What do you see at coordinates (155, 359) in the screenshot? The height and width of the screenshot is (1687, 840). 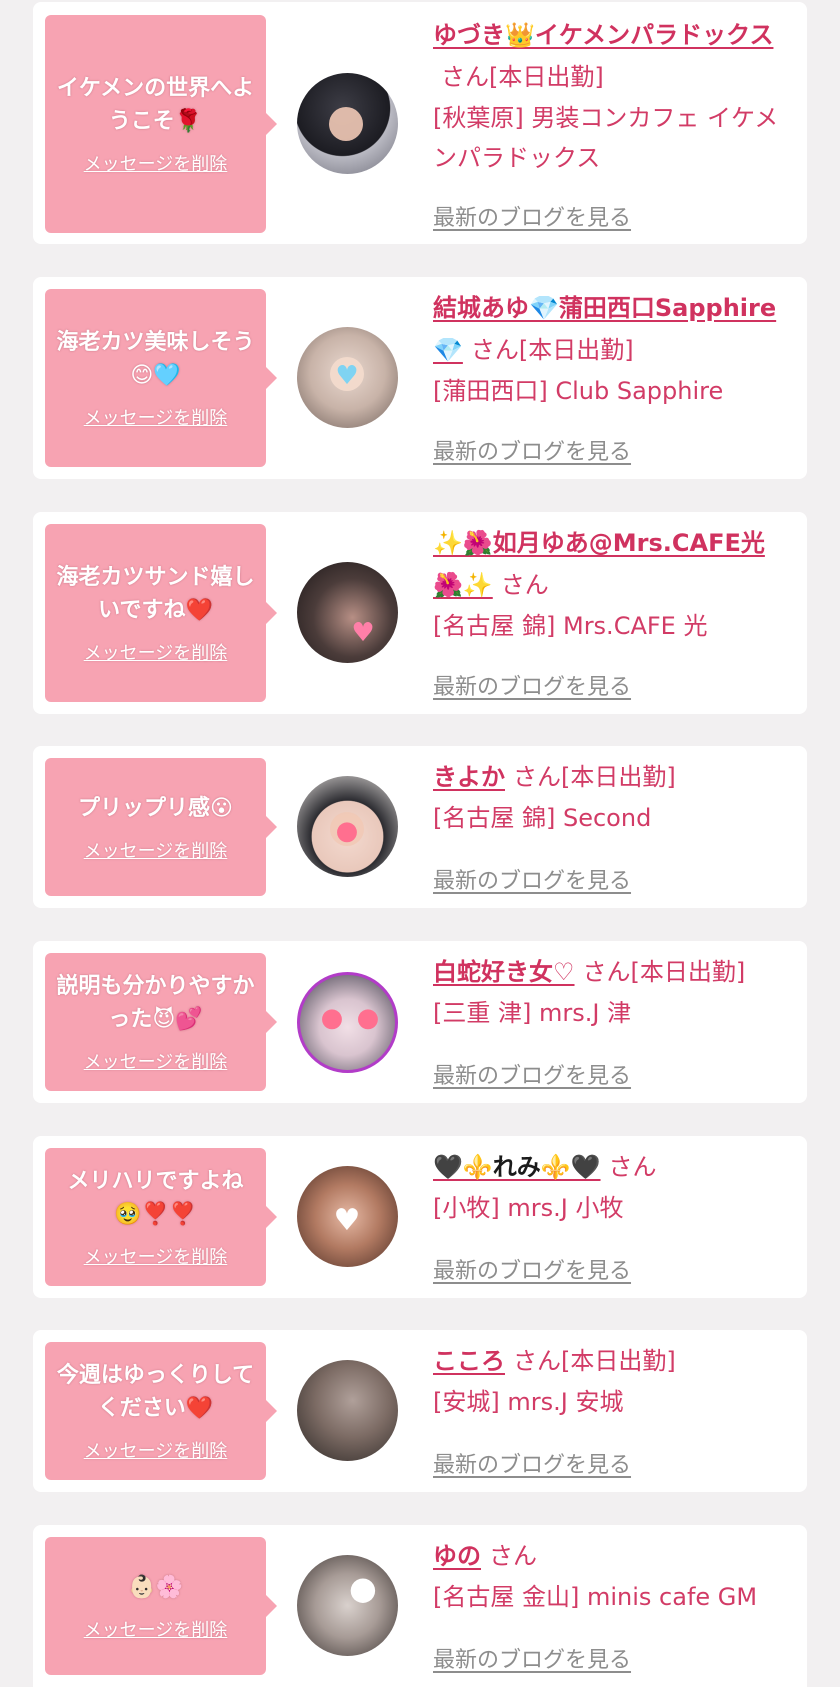 I see `message-text: 海老カツ美味しそう😊🩵` at bounding box center [155, 359].